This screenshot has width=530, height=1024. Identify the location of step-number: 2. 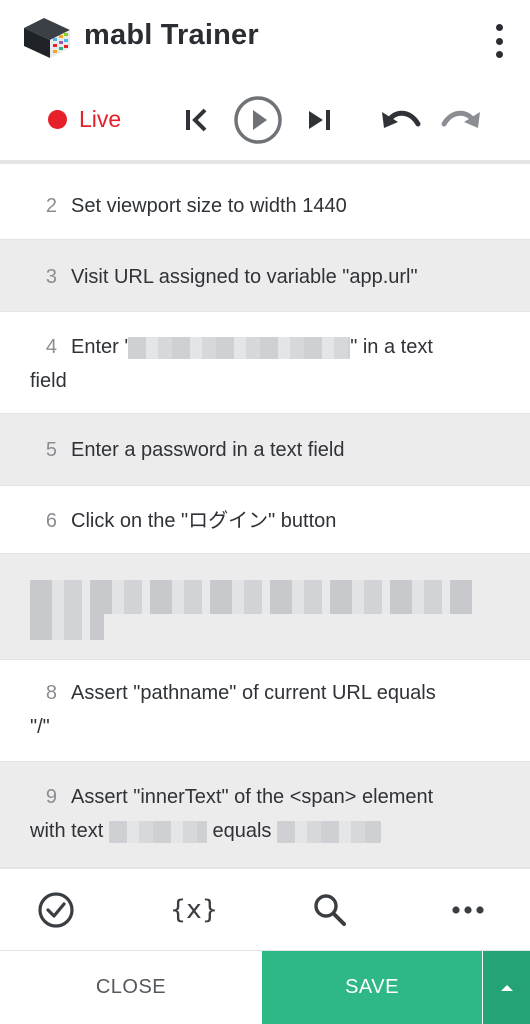
(51, 206).